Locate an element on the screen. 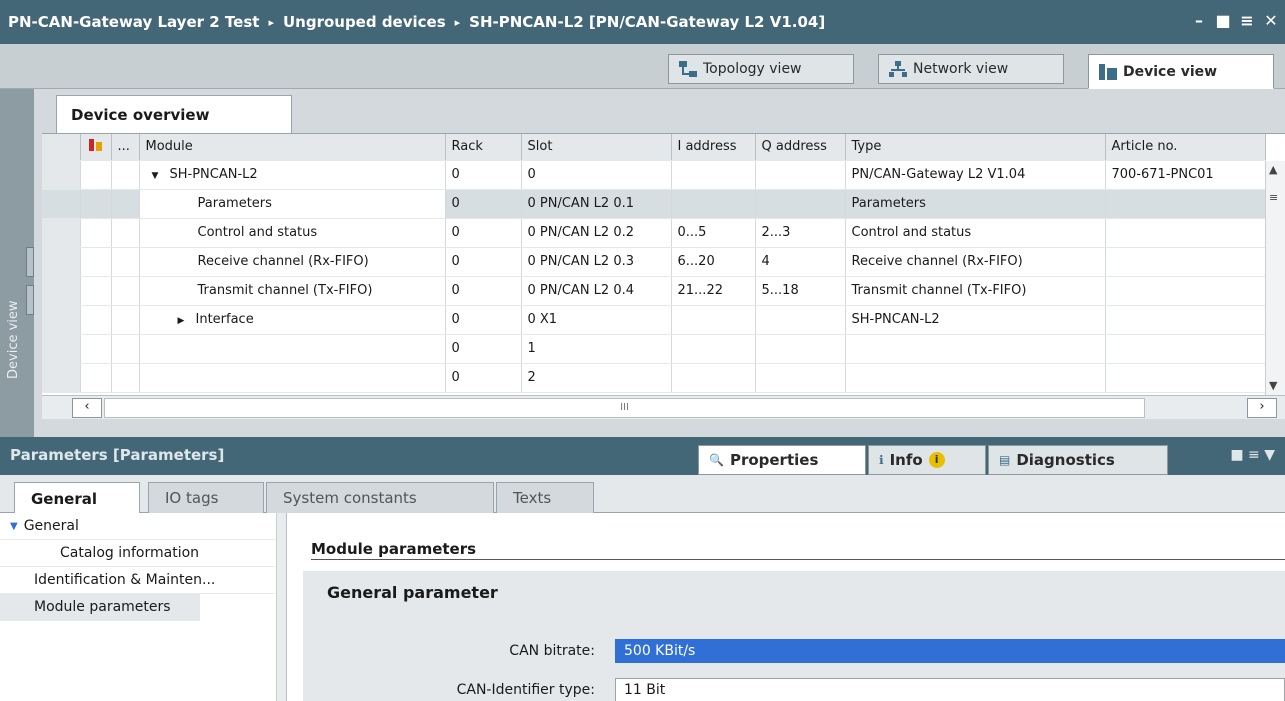 Image resolution: width=1285 pixels, height=701 pixels. close-icon: ✕ is located at coordinates (1271, 21).